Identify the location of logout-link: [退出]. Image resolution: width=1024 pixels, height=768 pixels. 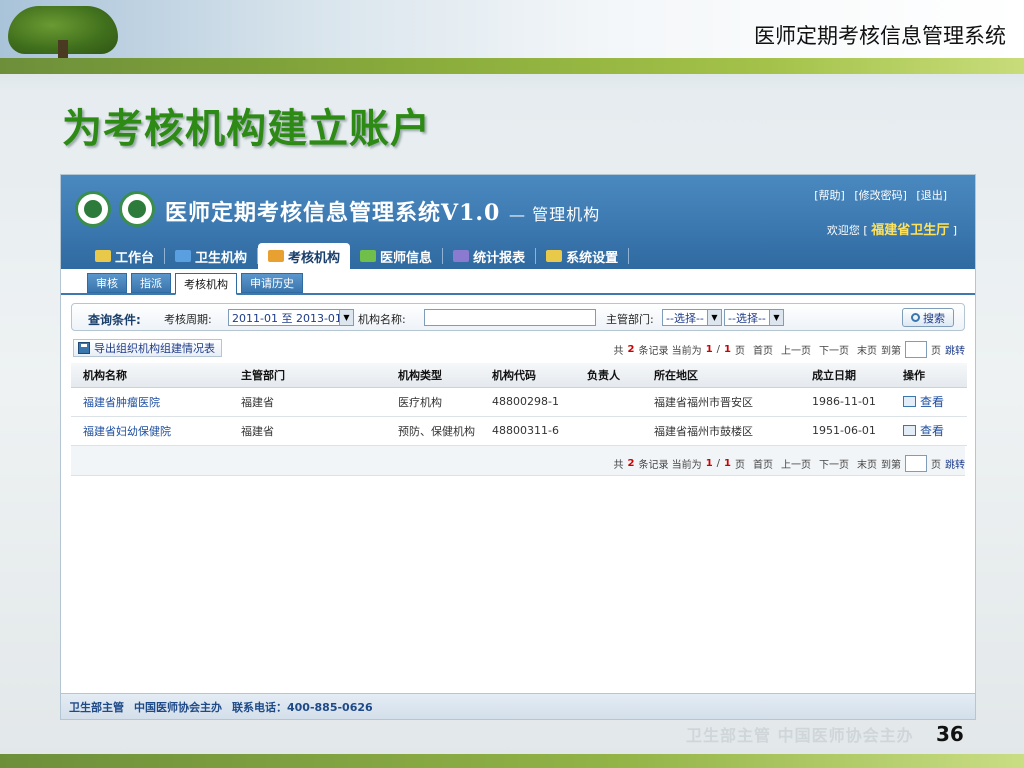
(931, 195).